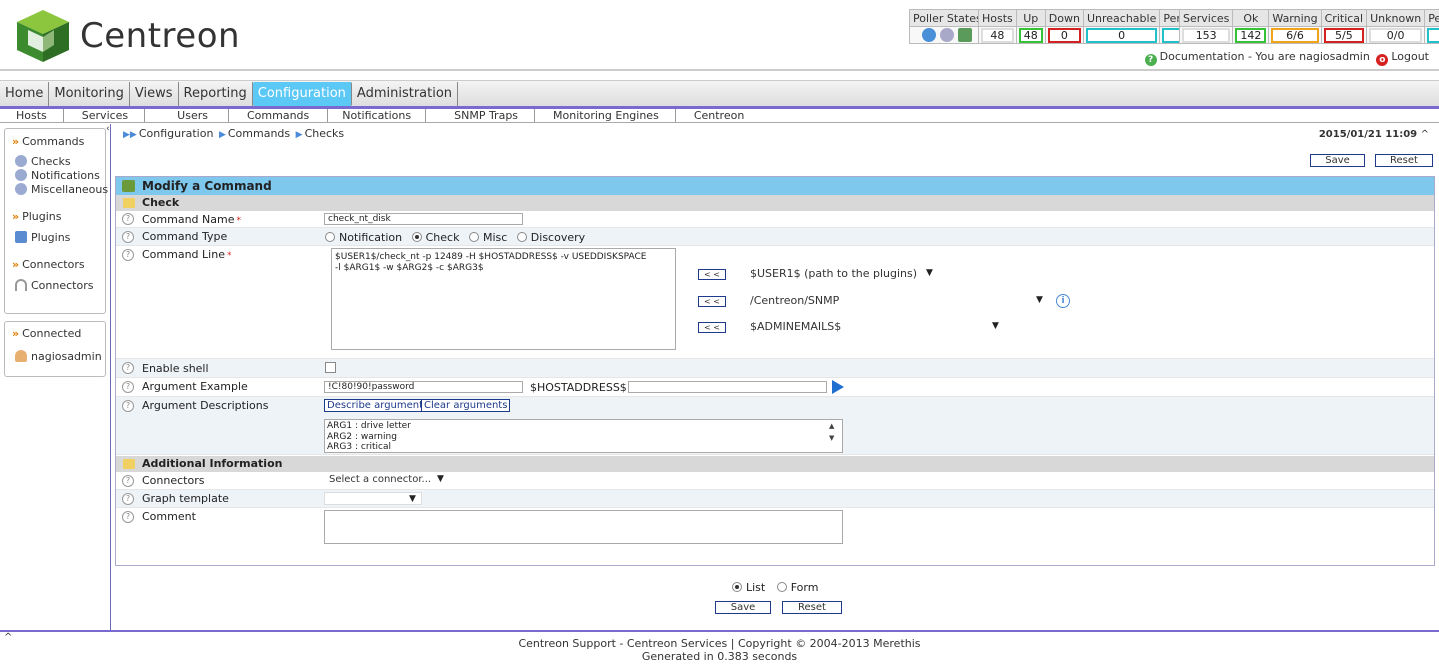  I want to click on hosts-up-count: 48, so click(1030, 35).